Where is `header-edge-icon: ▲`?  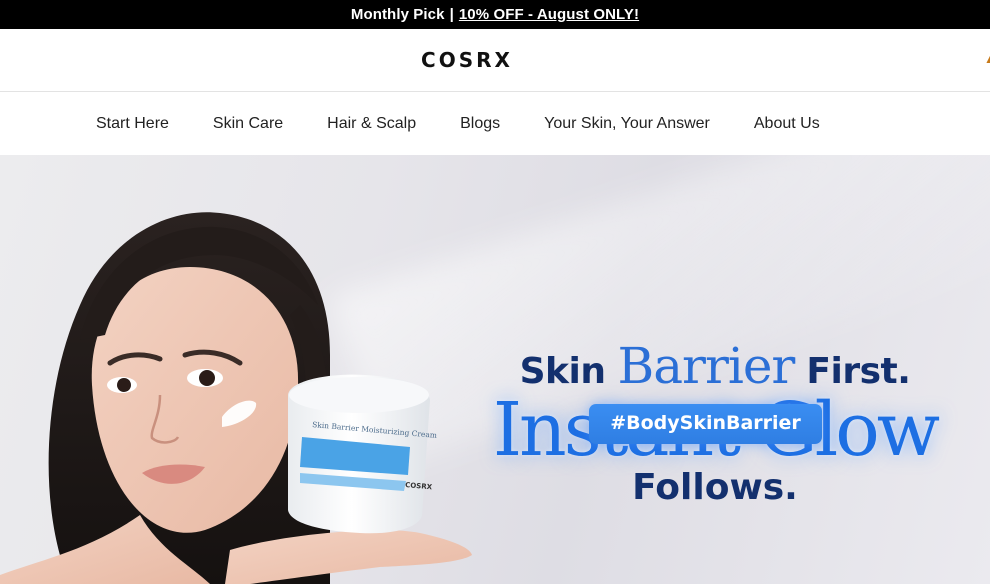
header-edge-icon: ▲ is located at coordinates (987, 59).